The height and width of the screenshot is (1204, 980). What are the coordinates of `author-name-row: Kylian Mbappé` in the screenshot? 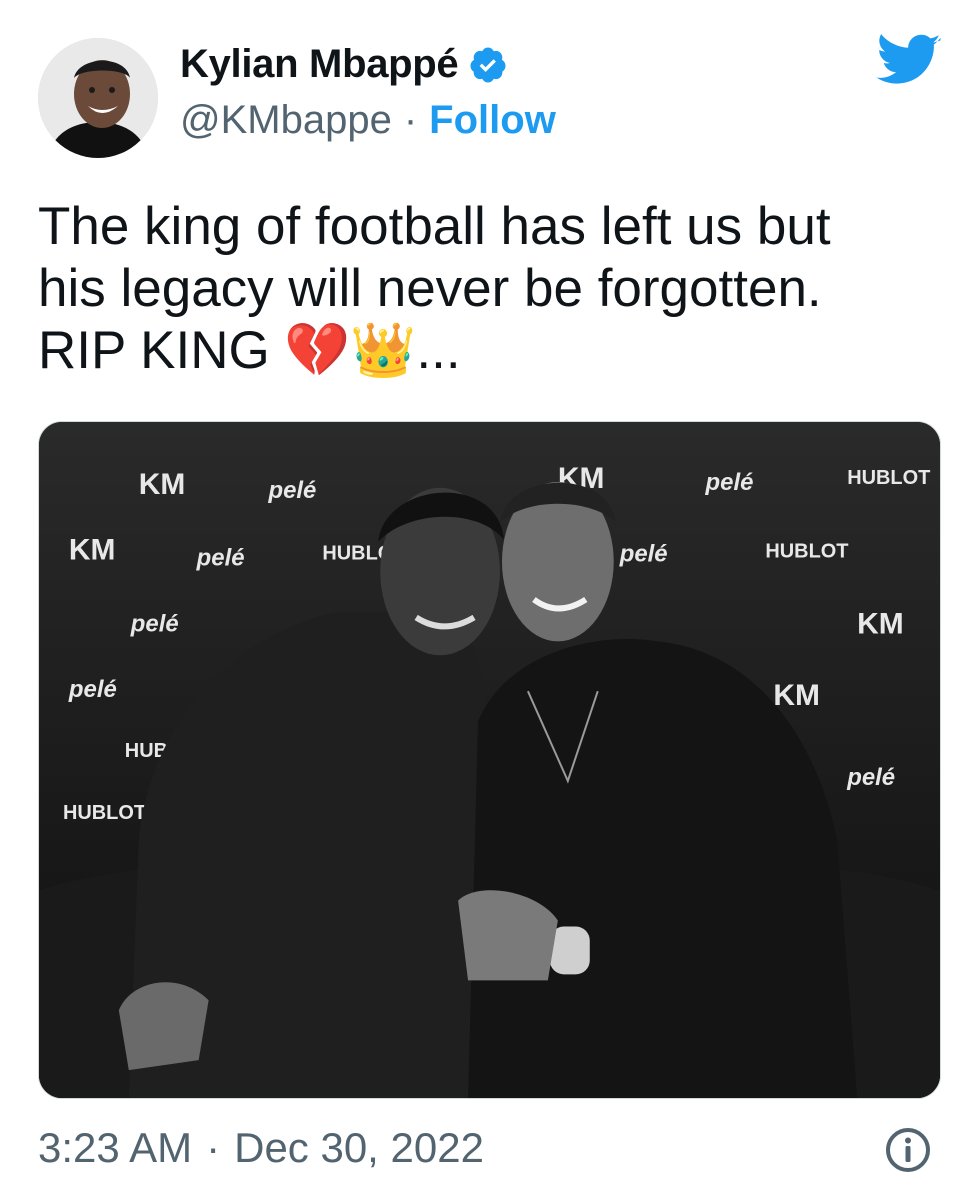 It's located at (344, 64).